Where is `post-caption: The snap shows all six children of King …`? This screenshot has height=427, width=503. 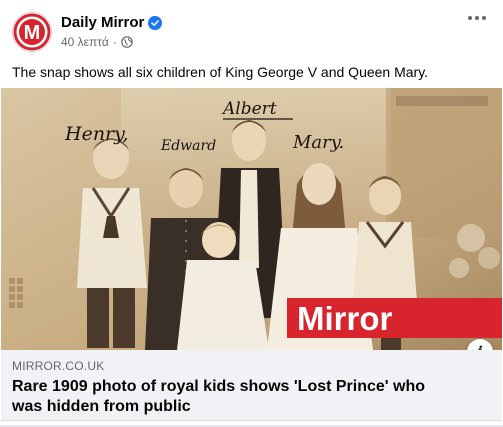 post-caption: The snap shows all six children of King … is located at coordinates (220, 72).